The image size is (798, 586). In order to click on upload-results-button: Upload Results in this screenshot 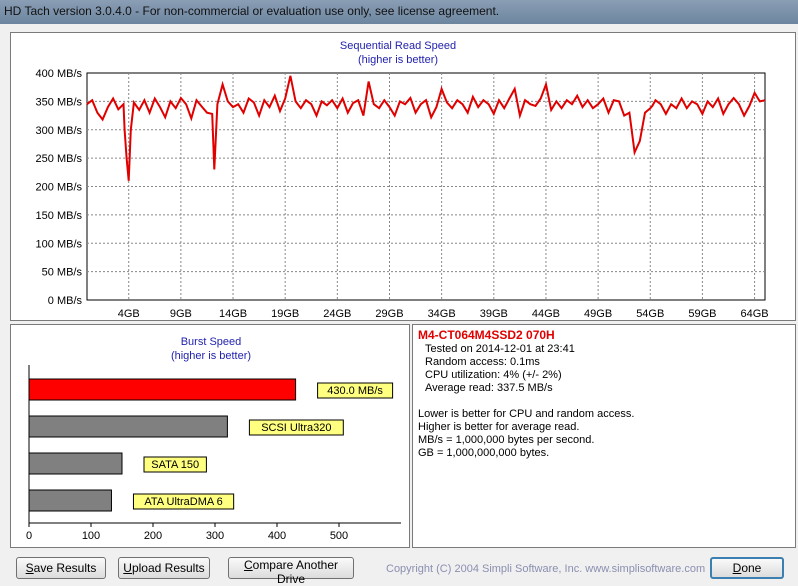, I will do `click(164, 568)`.